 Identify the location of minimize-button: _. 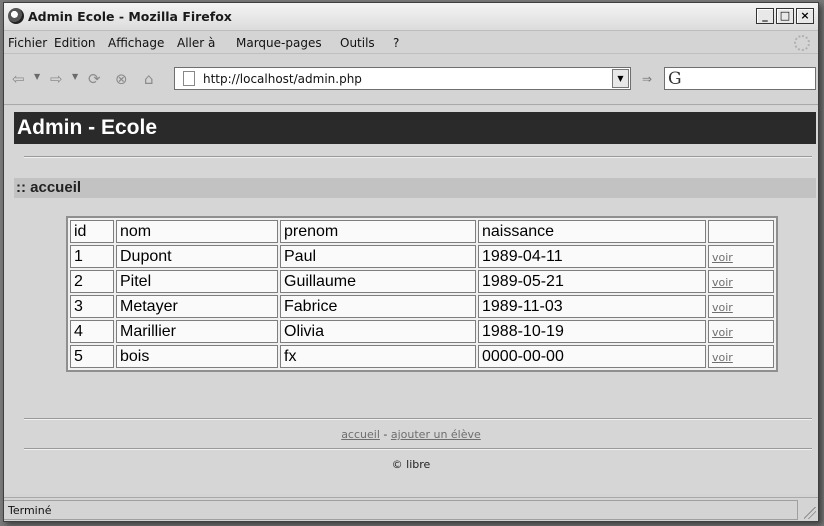
(765, 16).